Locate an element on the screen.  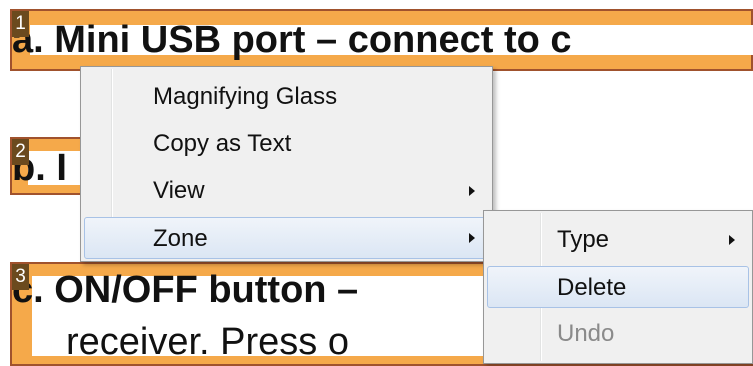
menu-item-label: Undo is located at coordinates (586, 333).